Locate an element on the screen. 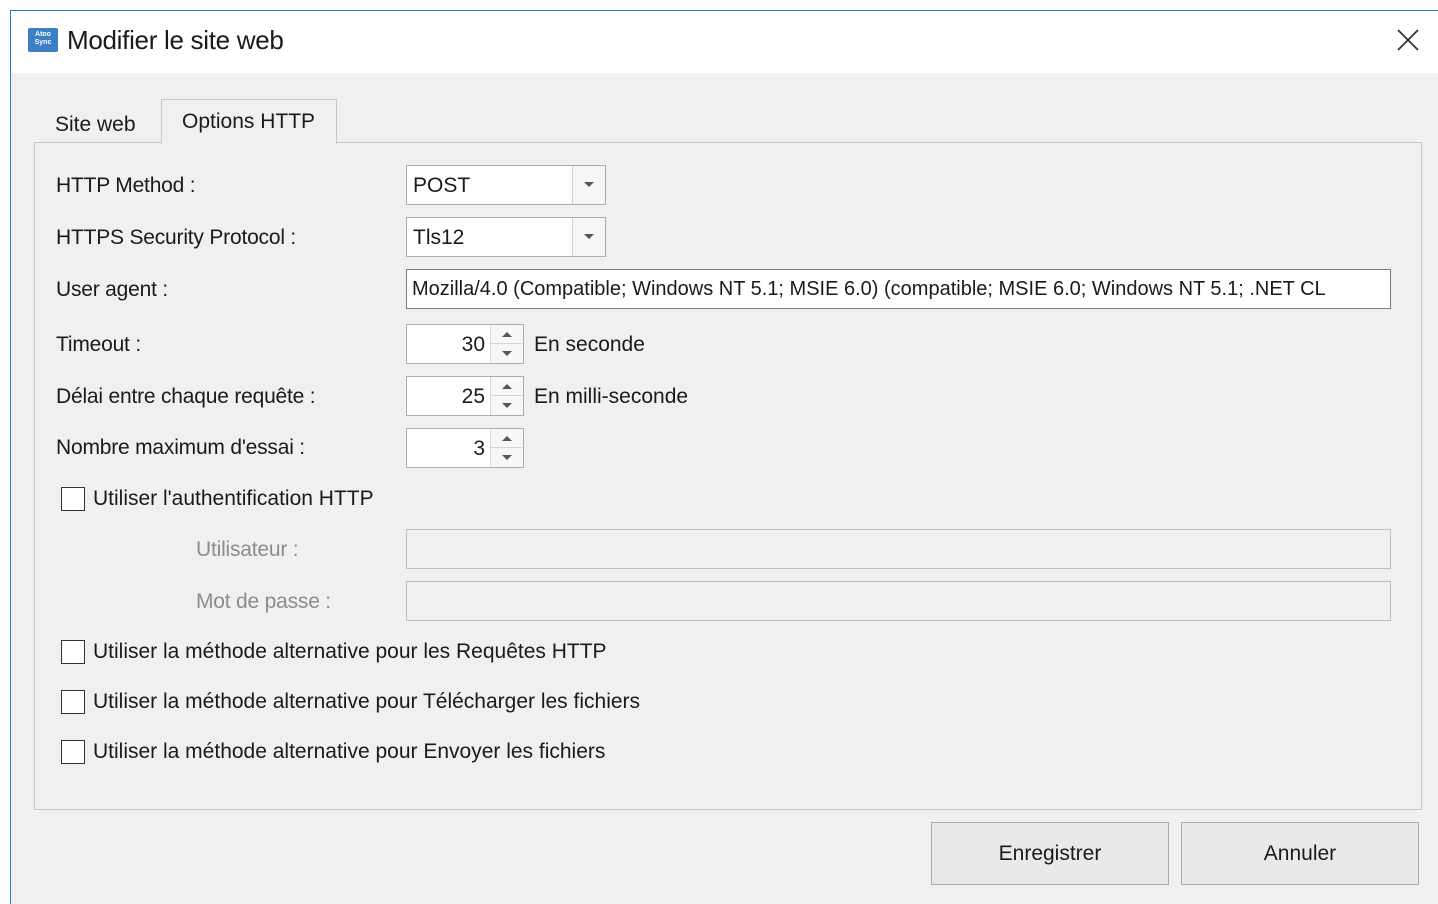  timeout-decrement-button is located at coordinates (507, 353).